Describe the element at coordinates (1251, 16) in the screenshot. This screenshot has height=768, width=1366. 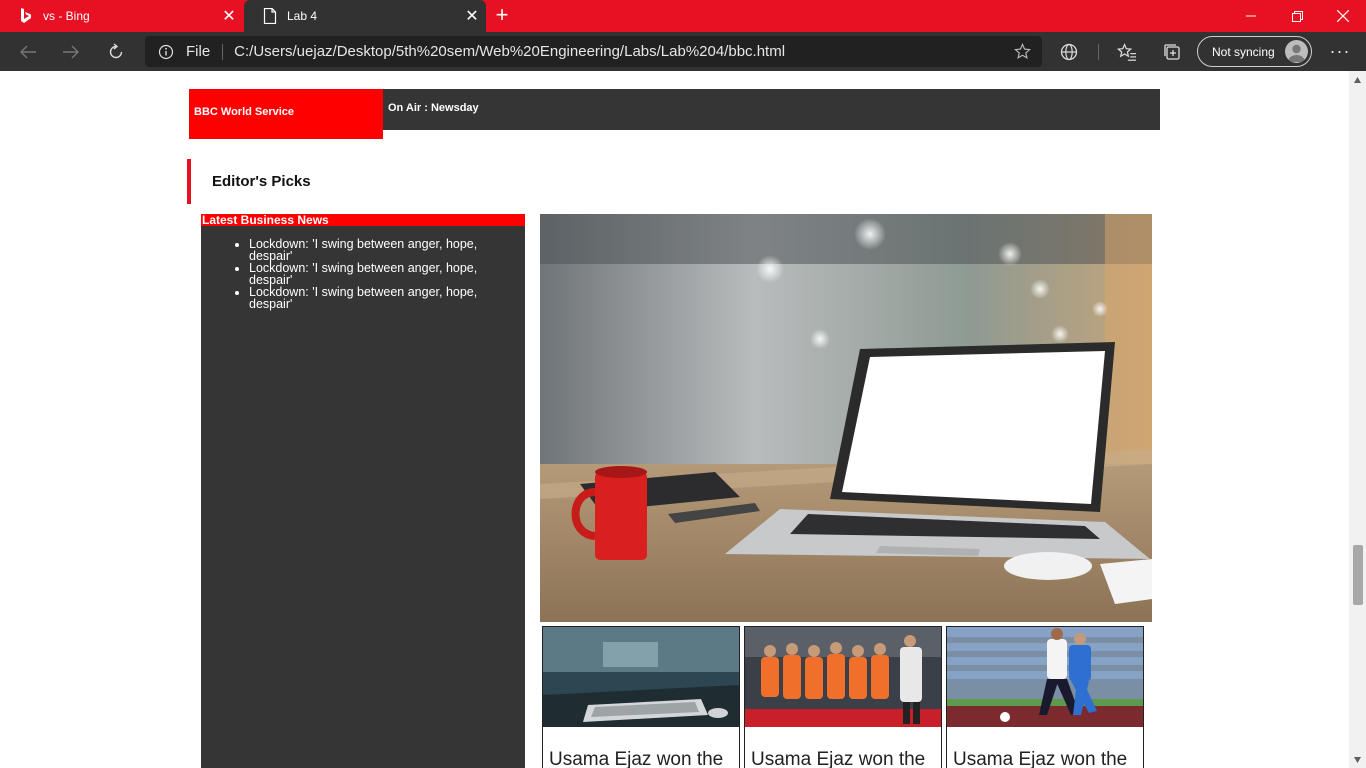
I see `minimize-icon` at that location.